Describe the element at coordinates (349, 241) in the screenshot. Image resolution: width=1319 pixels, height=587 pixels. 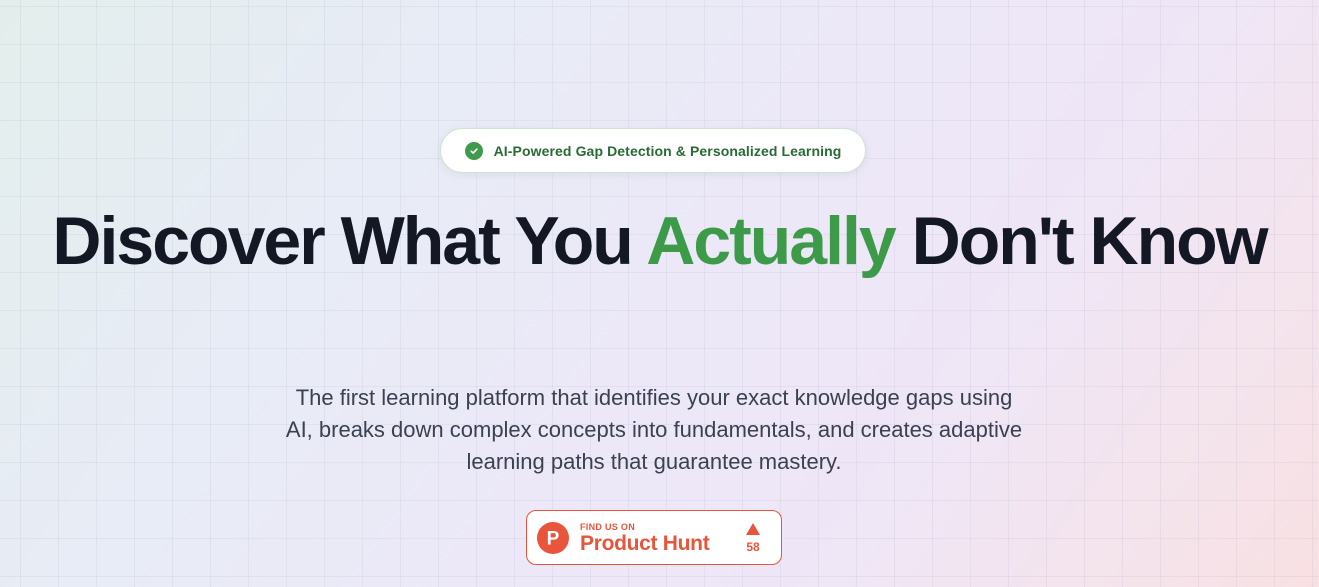
I see `hero-title-part1: Discover What You` at that location.